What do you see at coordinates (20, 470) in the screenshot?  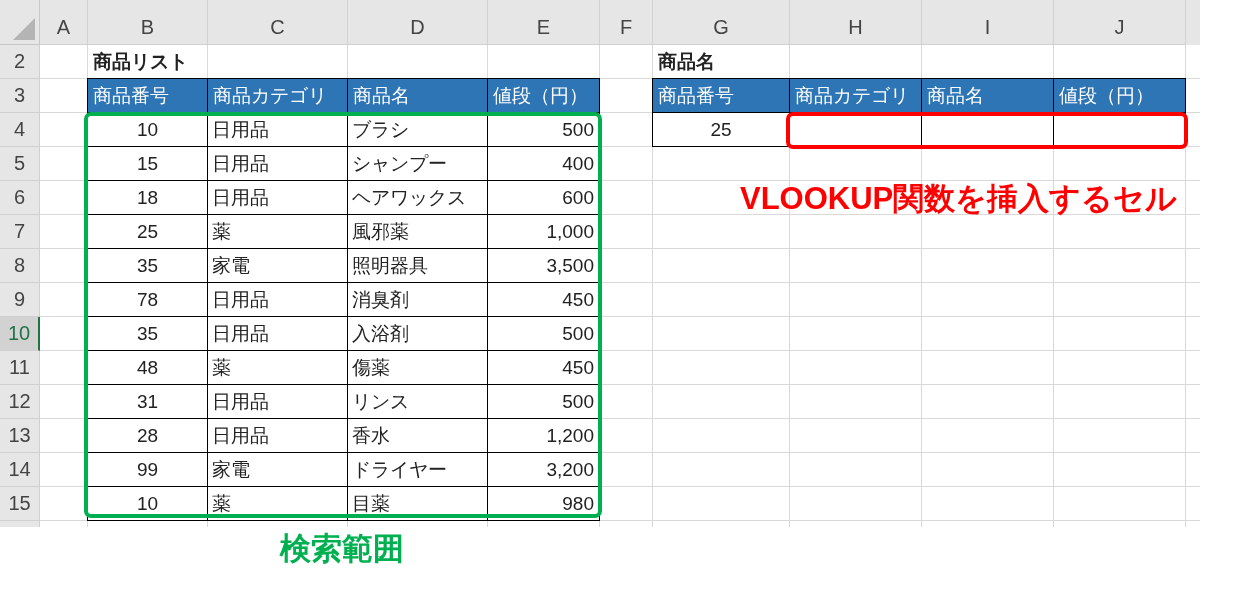 I see `row-header: 14` at bounding box center [20, 470].